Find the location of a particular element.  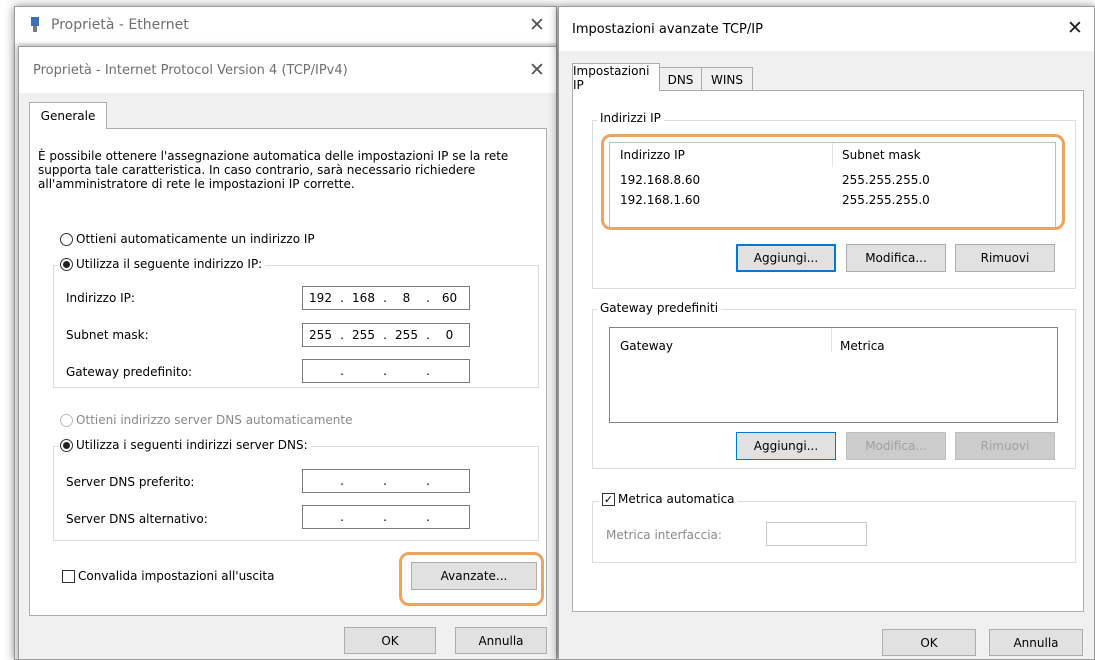

radio-manual-ip-row: Utilizza il seguente indirizzo IP: is located at coordinates (162, 264).